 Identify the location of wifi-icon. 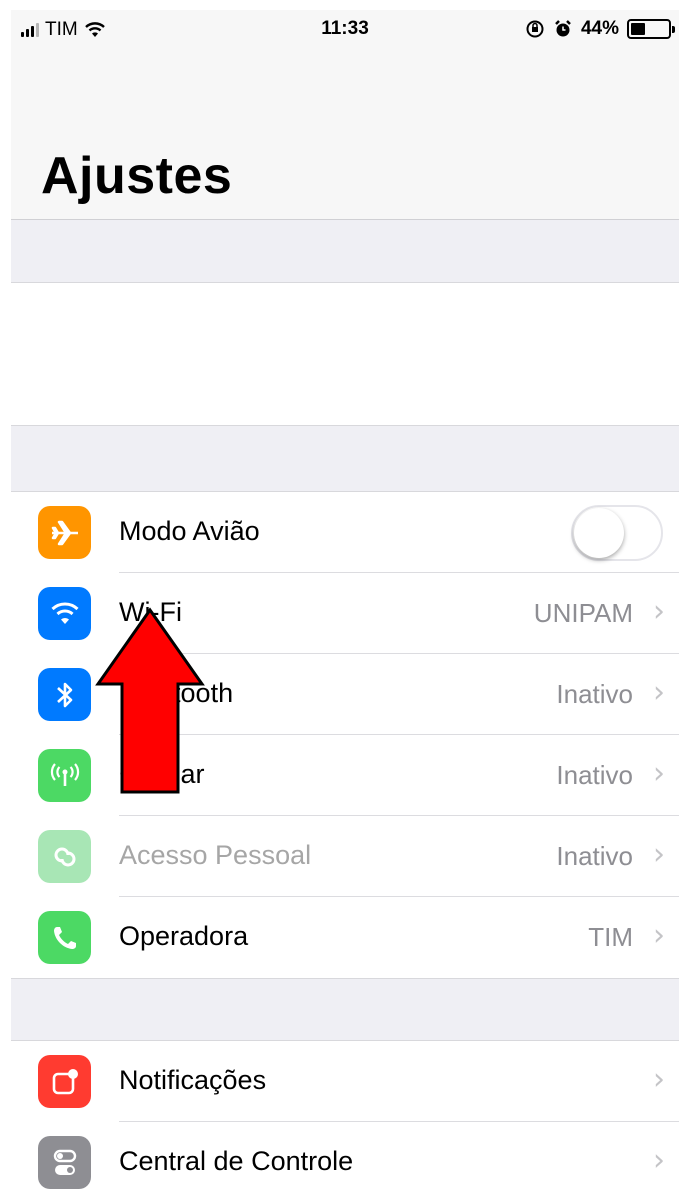
(64, 613).